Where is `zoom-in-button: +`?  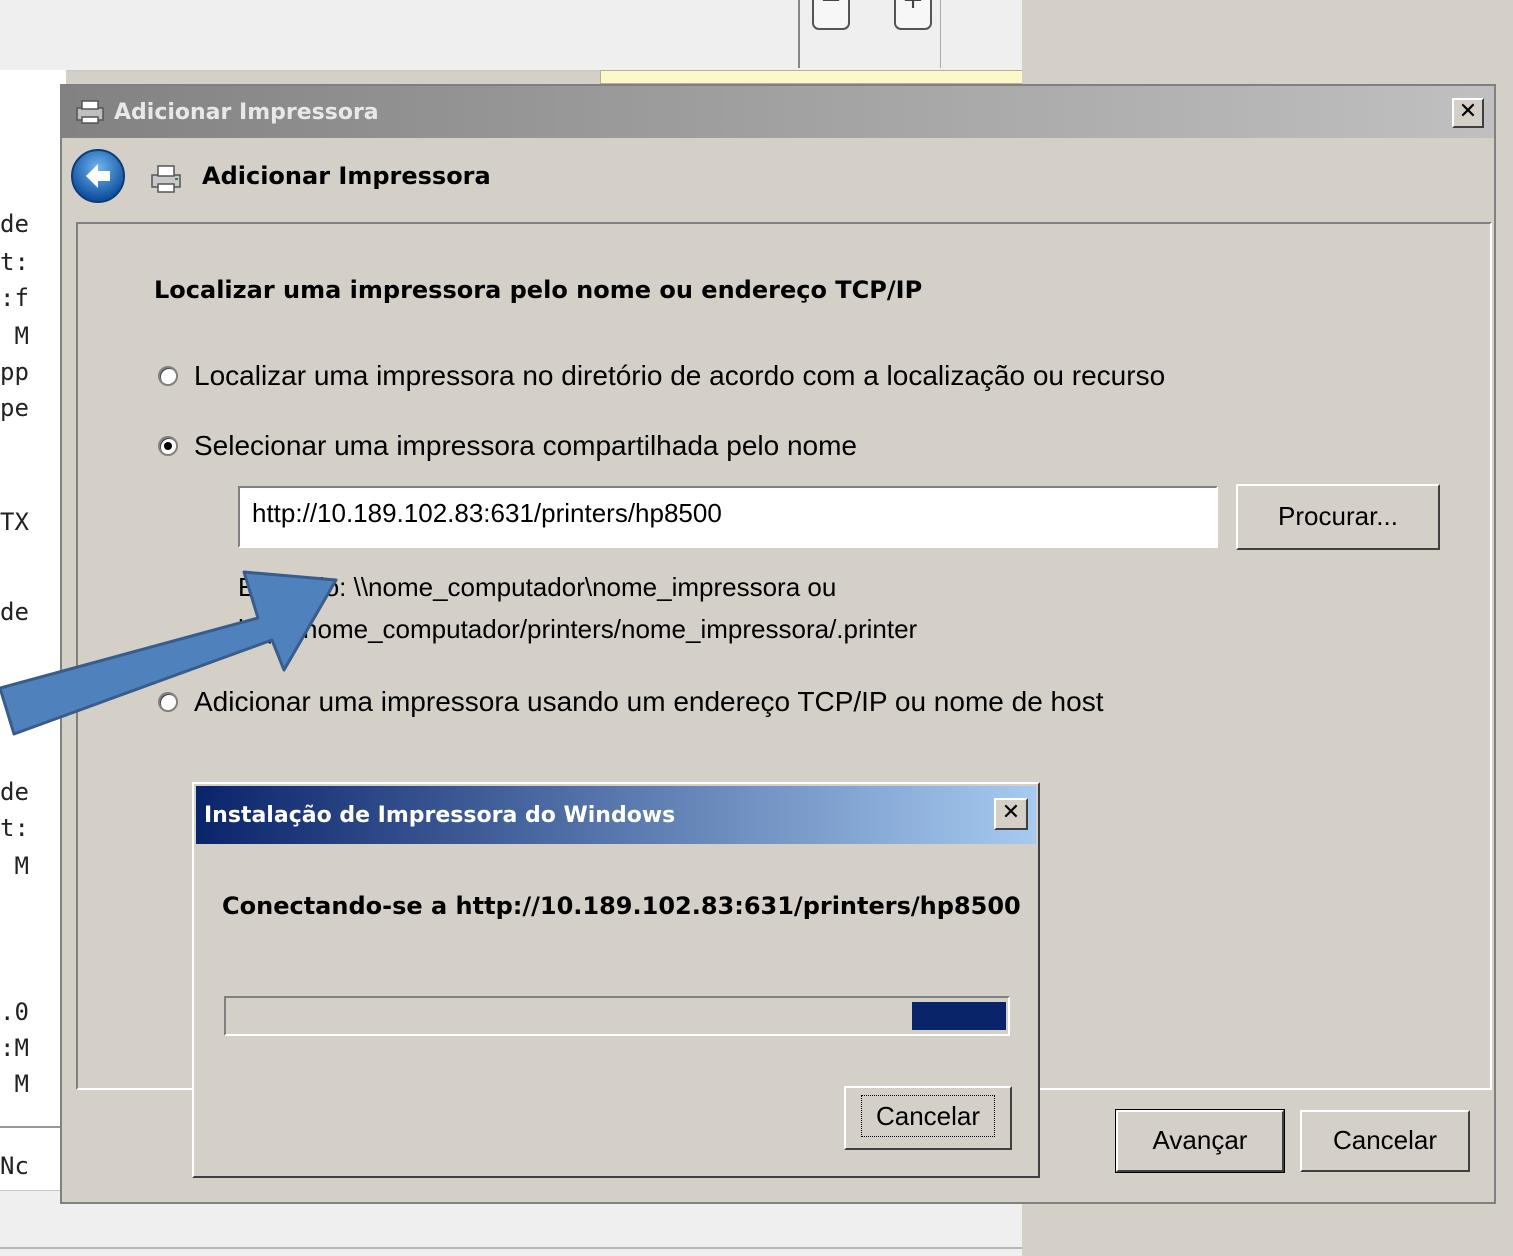
zoom-in-button: + is located at coordinates (913, 15).